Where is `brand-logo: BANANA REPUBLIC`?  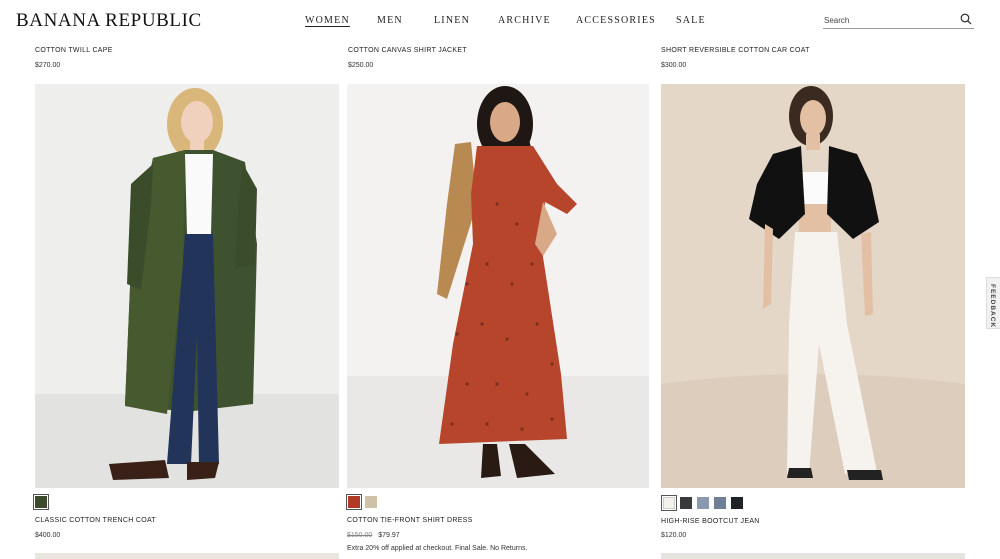
brand-logo: BANANA REPUBLIC is located at coordinates (109, 21).